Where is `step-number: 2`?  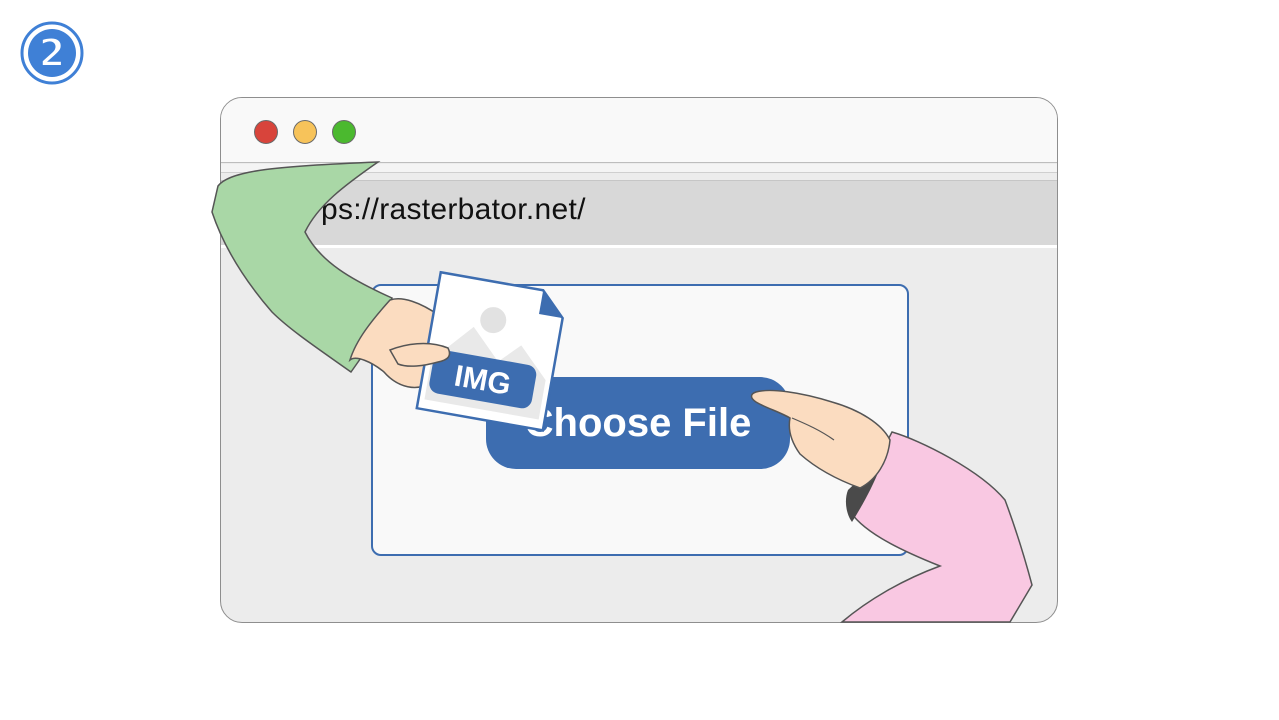 step-number: 2 is located at coordinates (52, 53).